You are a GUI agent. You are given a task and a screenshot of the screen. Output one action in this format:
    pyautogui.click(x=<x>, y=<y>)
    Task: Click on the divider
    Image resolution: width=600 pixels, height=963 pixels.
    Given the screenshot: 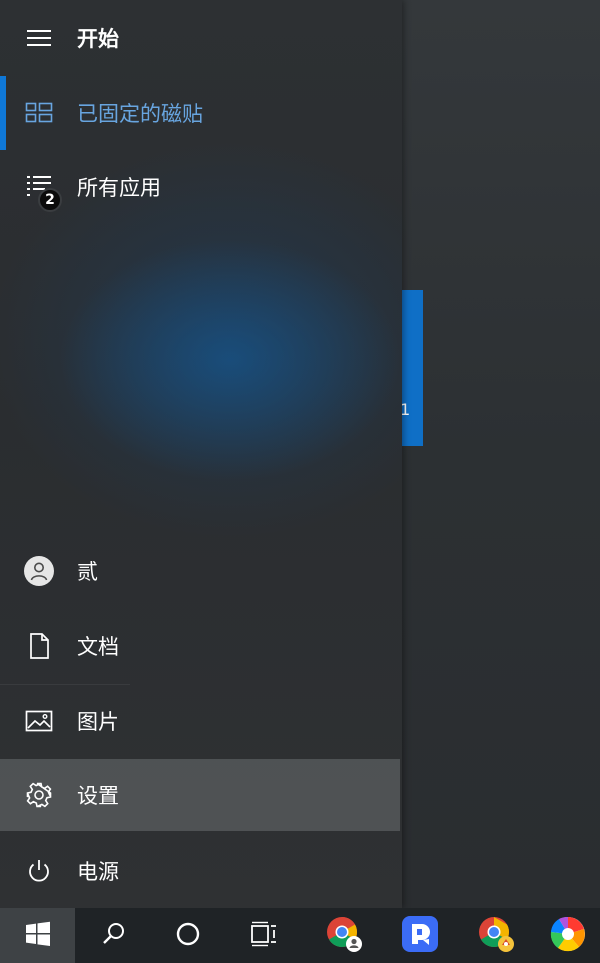 What is the action you would take?
    pyautogui.click(x=65, y=684)
    